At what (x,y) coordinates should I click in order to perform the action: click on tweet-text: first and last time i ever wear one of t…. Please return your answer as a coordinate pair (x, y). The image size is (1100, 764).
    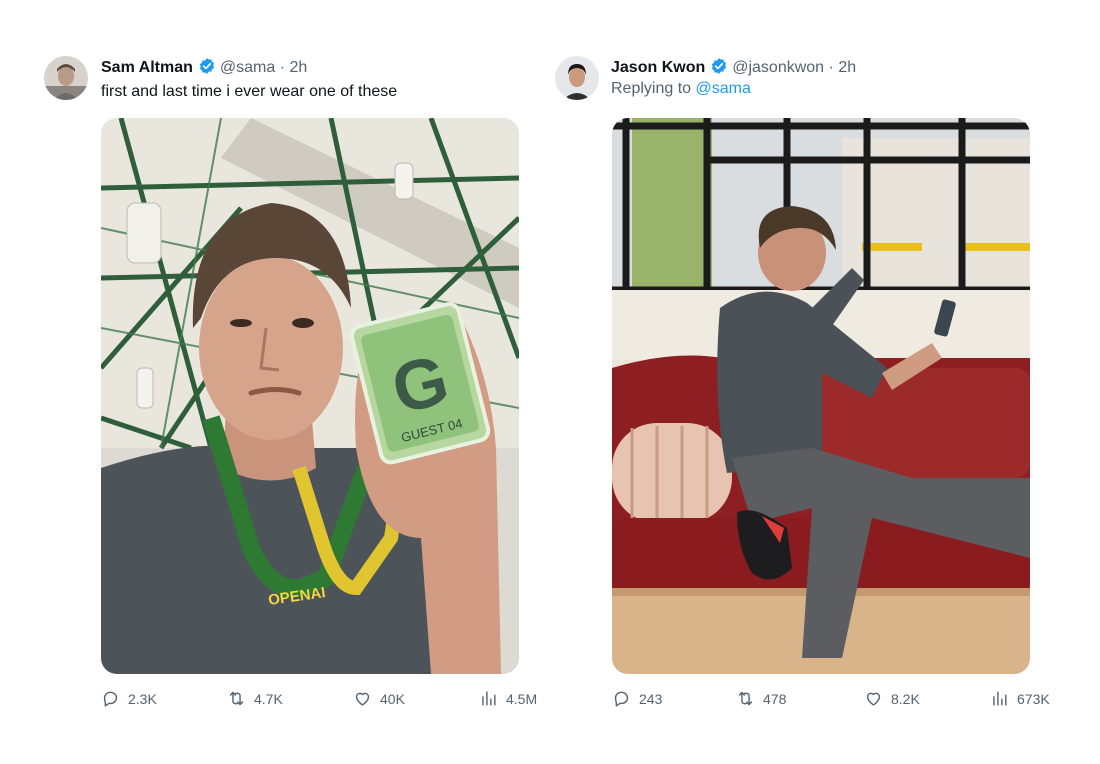
    Looking at the image, I should click on (249, 91).